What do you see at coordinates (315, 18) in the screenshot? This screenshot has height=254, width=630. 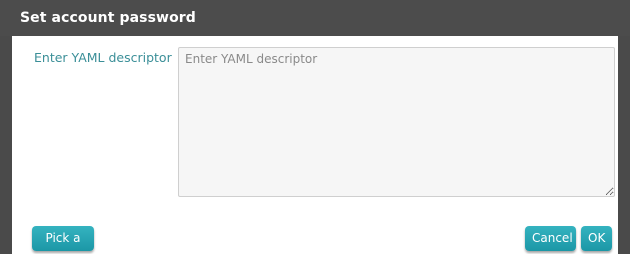 I see `dialog-titlebar: Set account password` at bounding box center [315, 18].